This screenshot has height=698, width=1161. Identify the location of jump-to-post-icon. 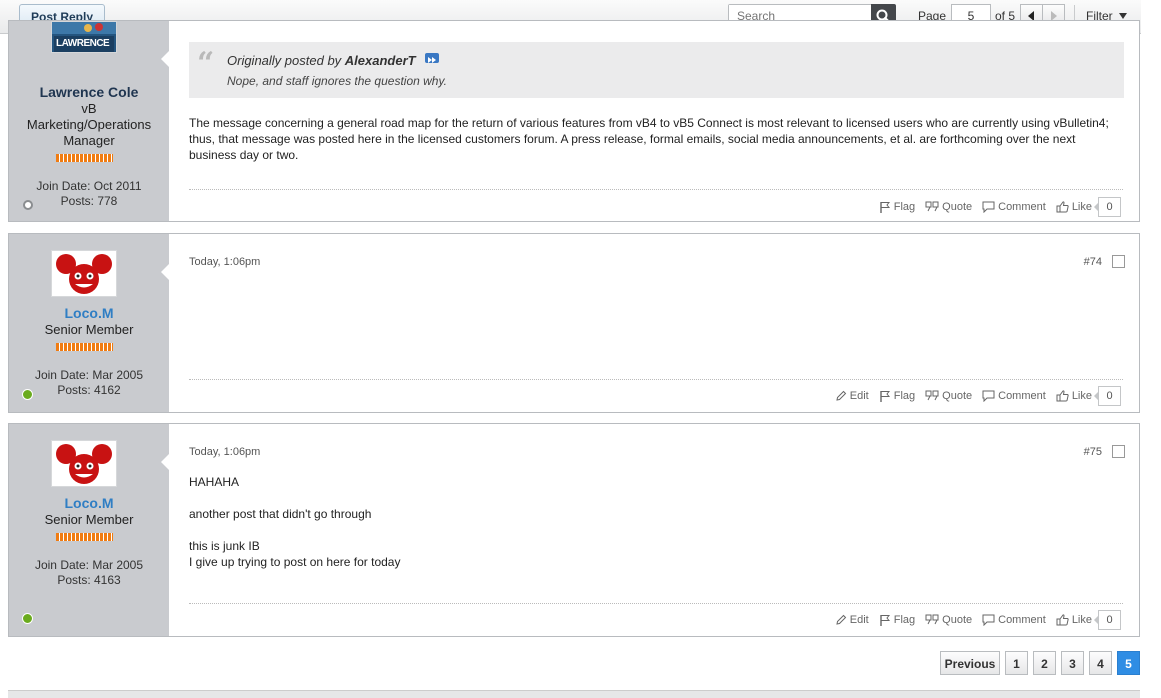
(432, 58).